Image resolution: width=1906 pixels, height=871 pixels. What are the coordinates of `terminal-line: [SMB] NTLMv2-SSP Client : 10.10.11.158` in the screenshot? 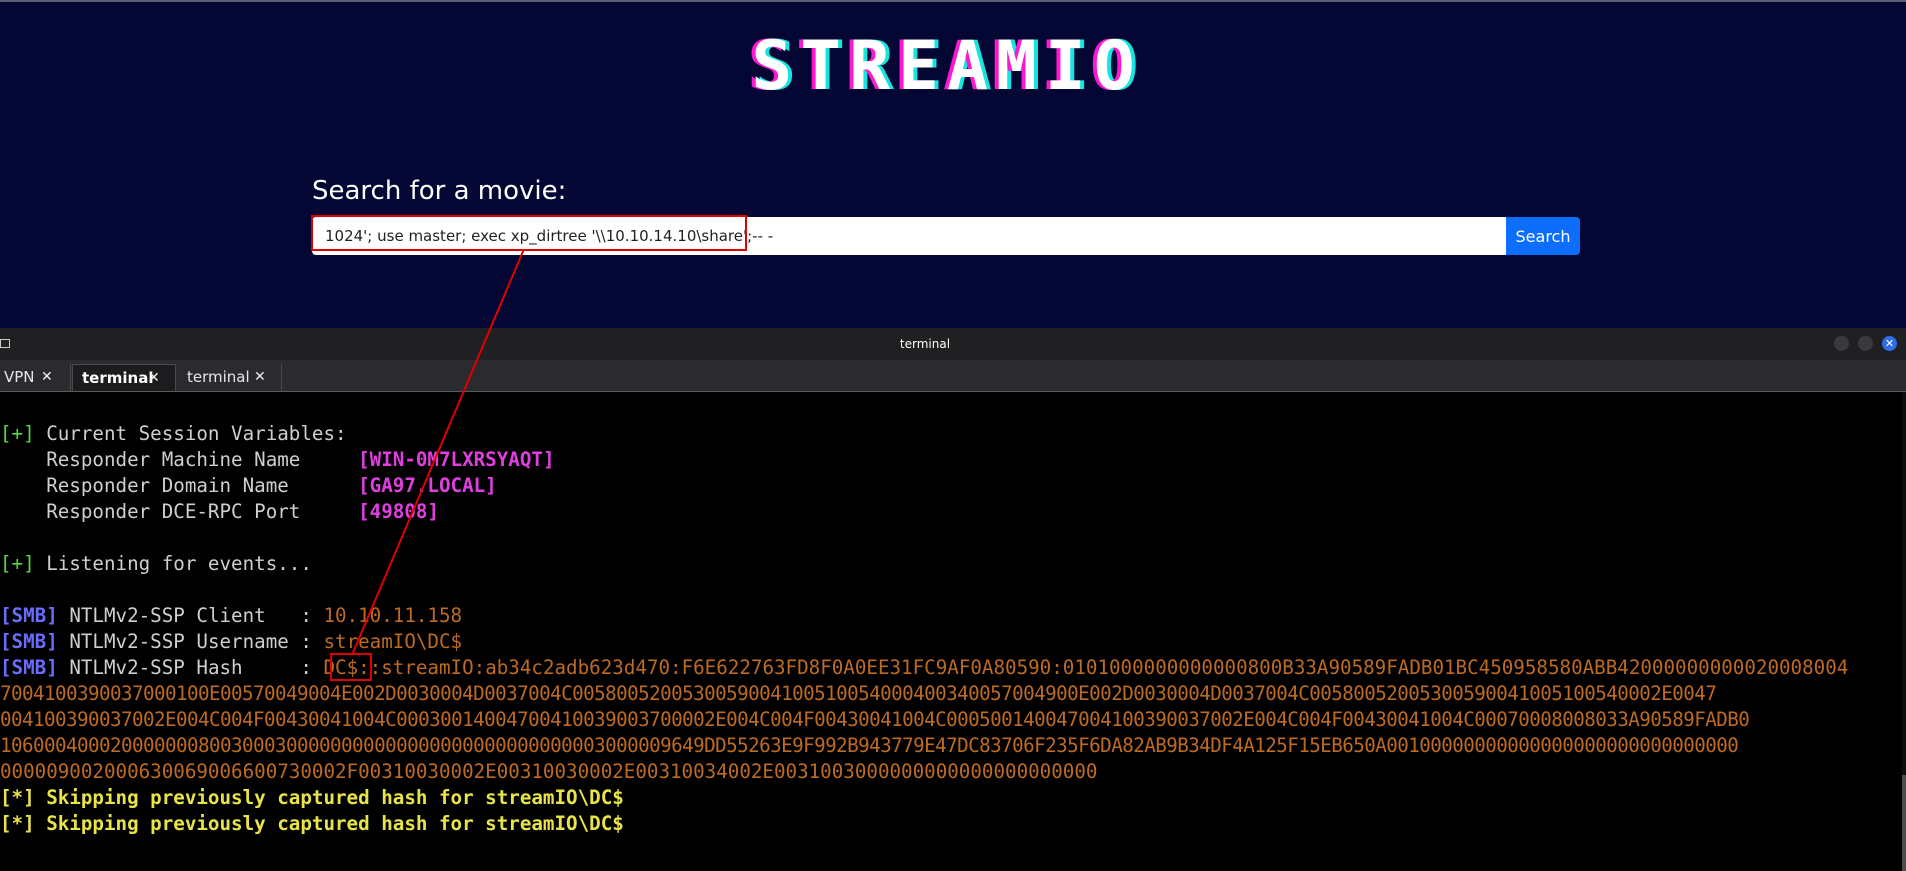 It's located at (231, 615).